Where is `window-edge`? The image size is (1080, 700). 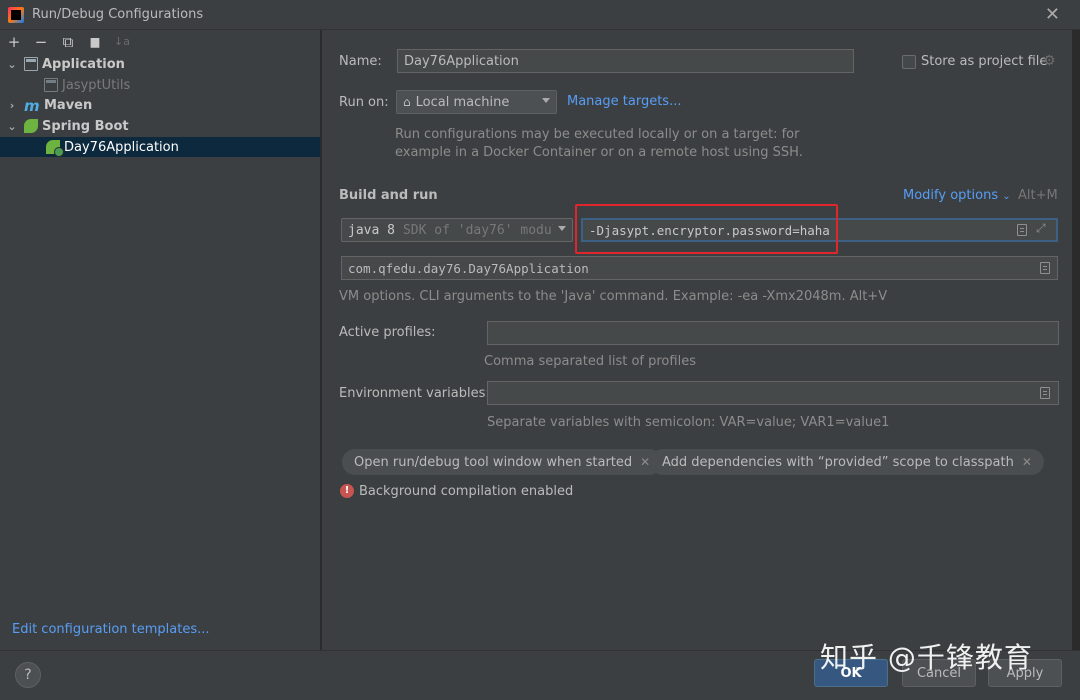 window-edge is located at coordinates (1076, 340).